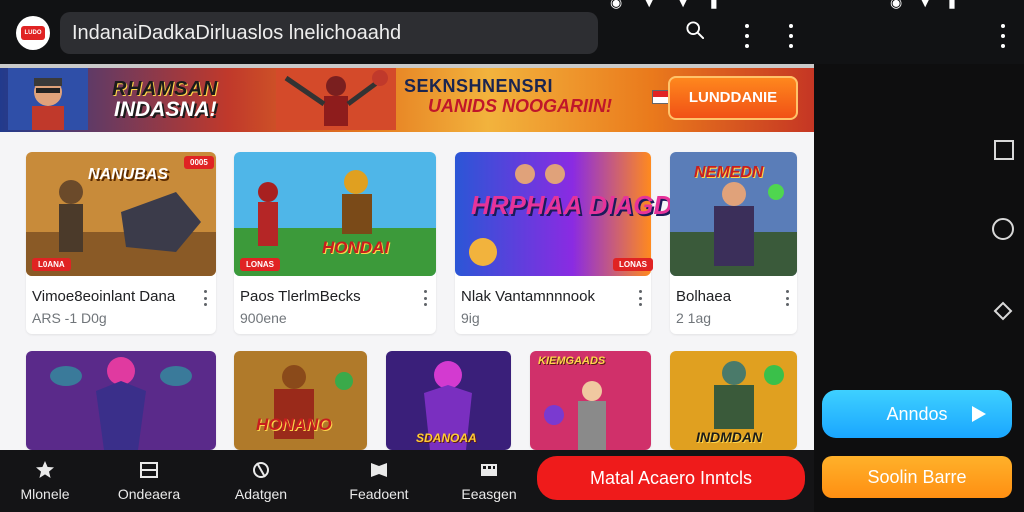 The image size is (1024, 512). Describe the element at coordinates (733, 98) in the screenshot. I see `banner-cta-button: LUNDDANIE` at that location.